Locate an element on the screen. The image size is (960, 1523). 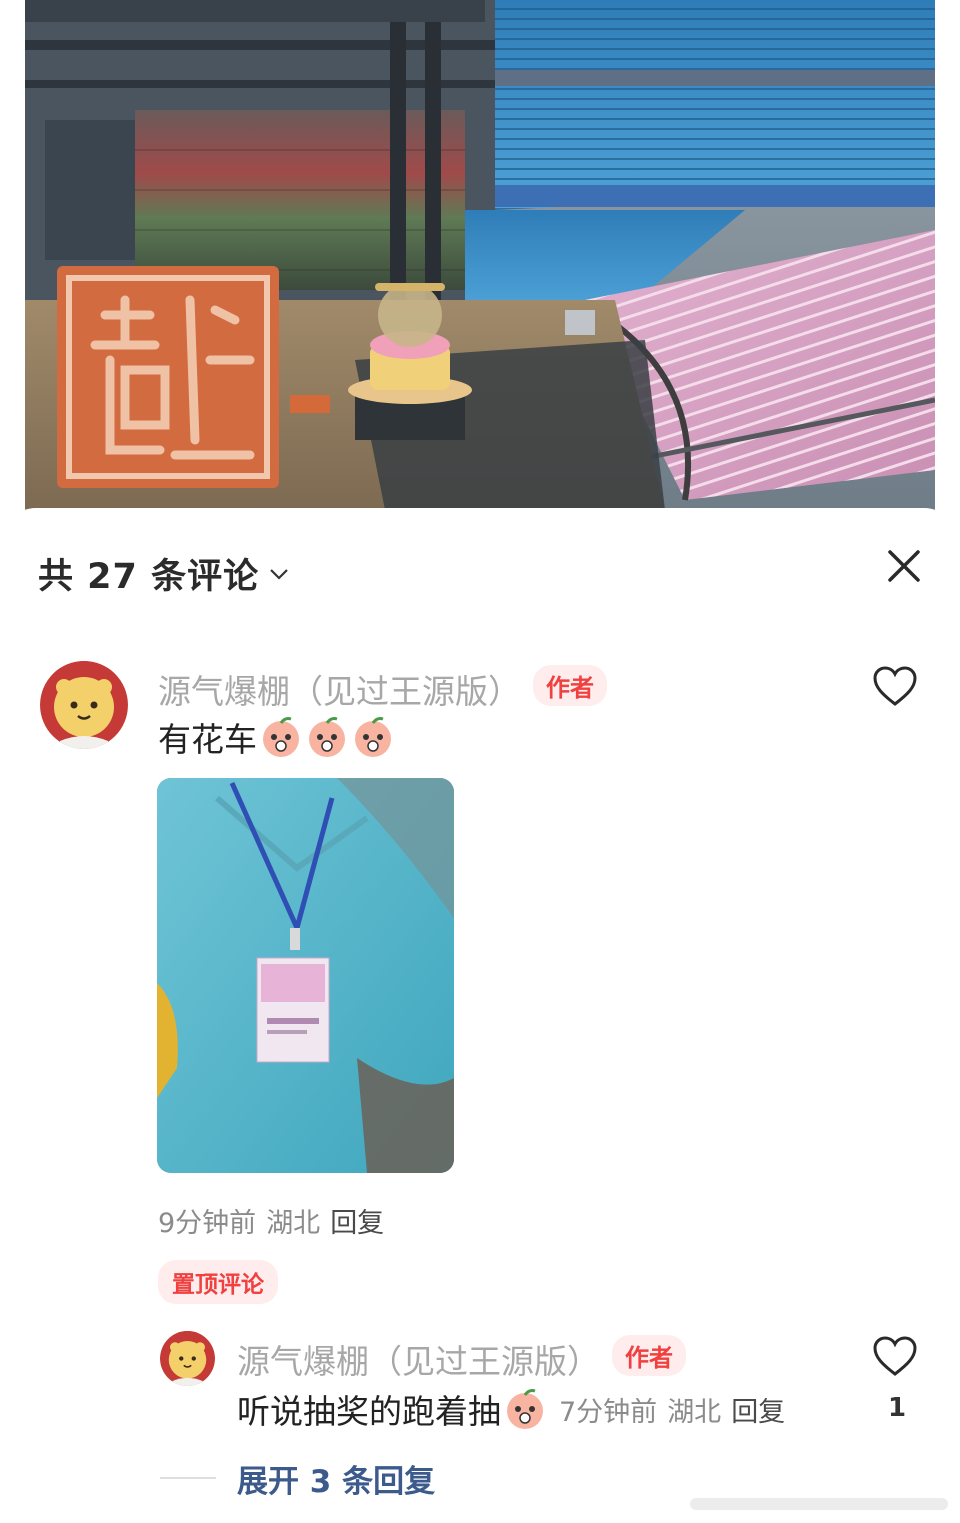
comment-time: 9分钟前 is located at coordinates (207, 1223).